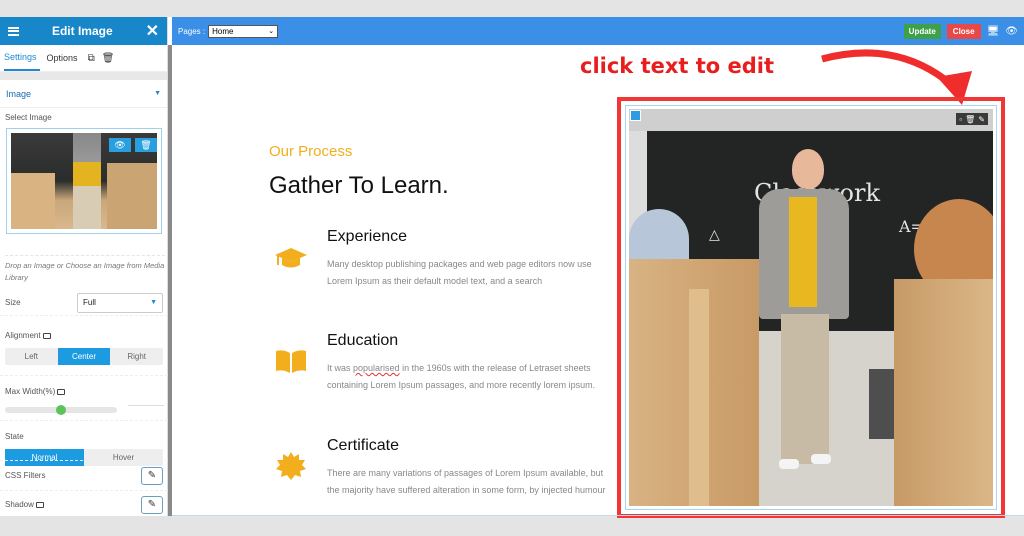 The height and width of the screenshot is (536, 1024). Describe the element at coordinates (87, 181) in the screenshot. I see `thumb-teacher` at that location.